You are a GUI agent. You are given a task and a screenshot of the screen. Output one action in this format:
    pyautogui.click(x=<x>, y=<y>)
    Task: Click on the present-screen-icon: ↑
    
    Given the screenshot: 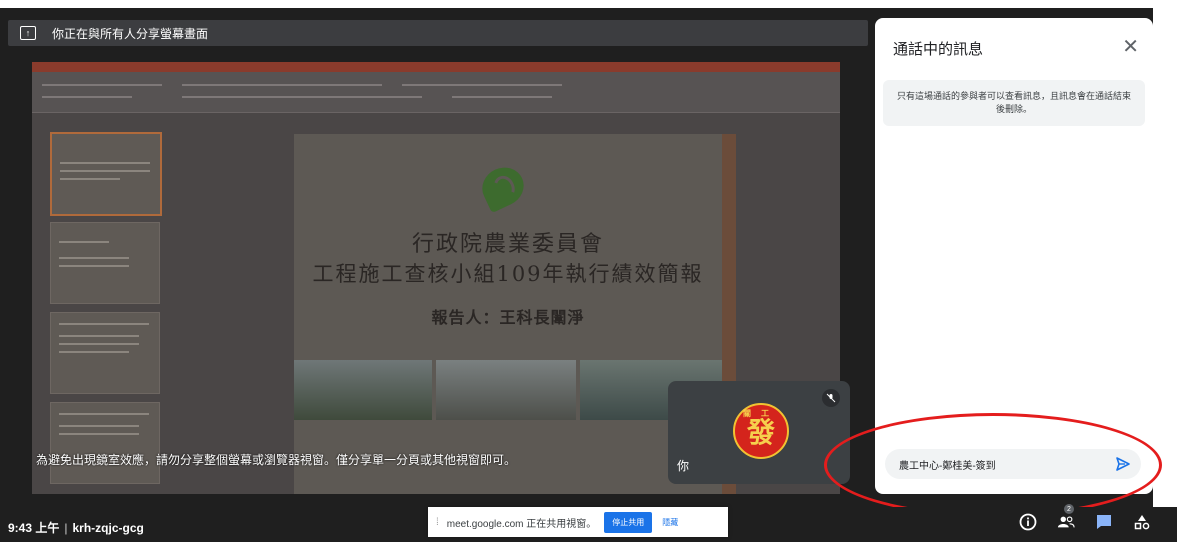 What is the action you would take?
    pyautogui.click(x=28, y=33)
    